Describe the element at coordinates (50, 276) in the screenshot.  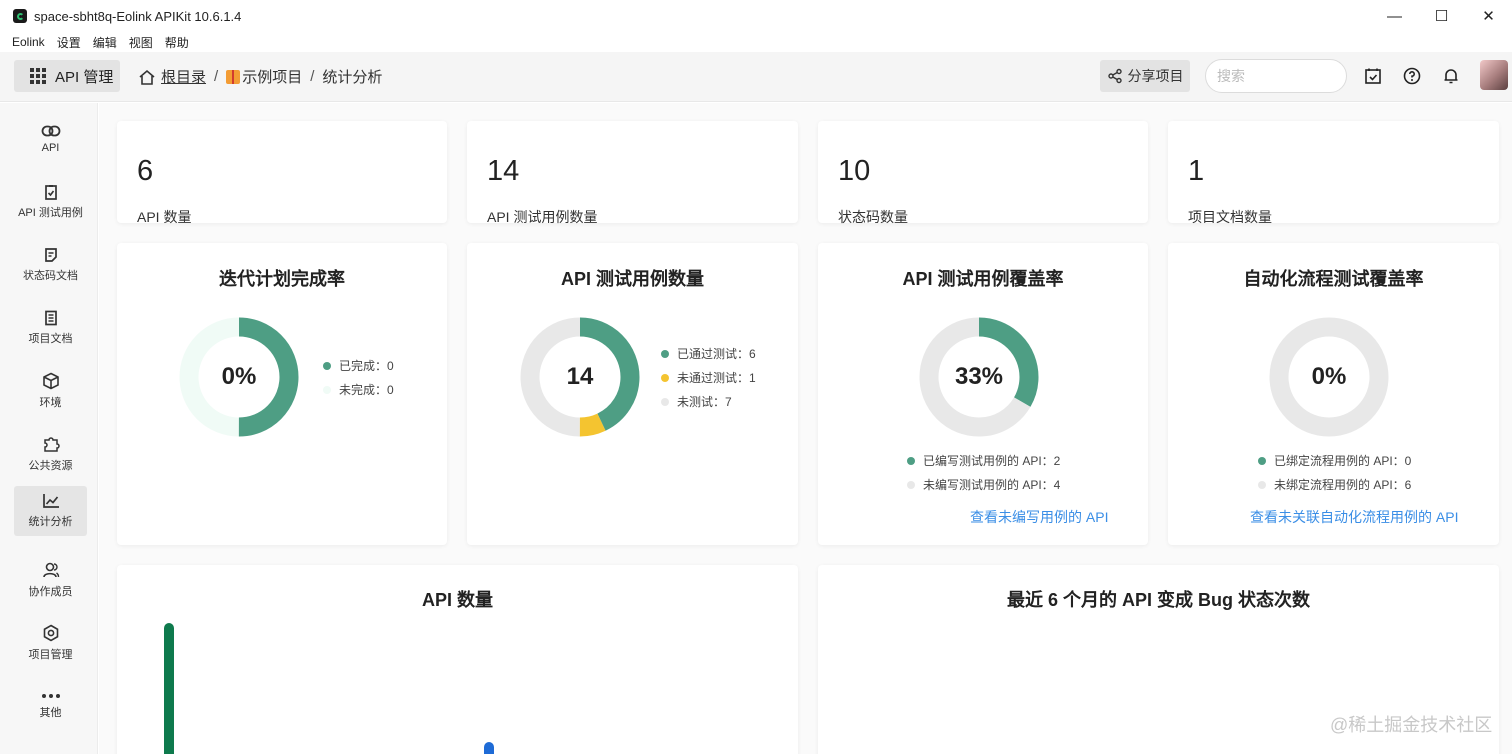
I see `sidebar-item-label: 状态码文档` at that location.